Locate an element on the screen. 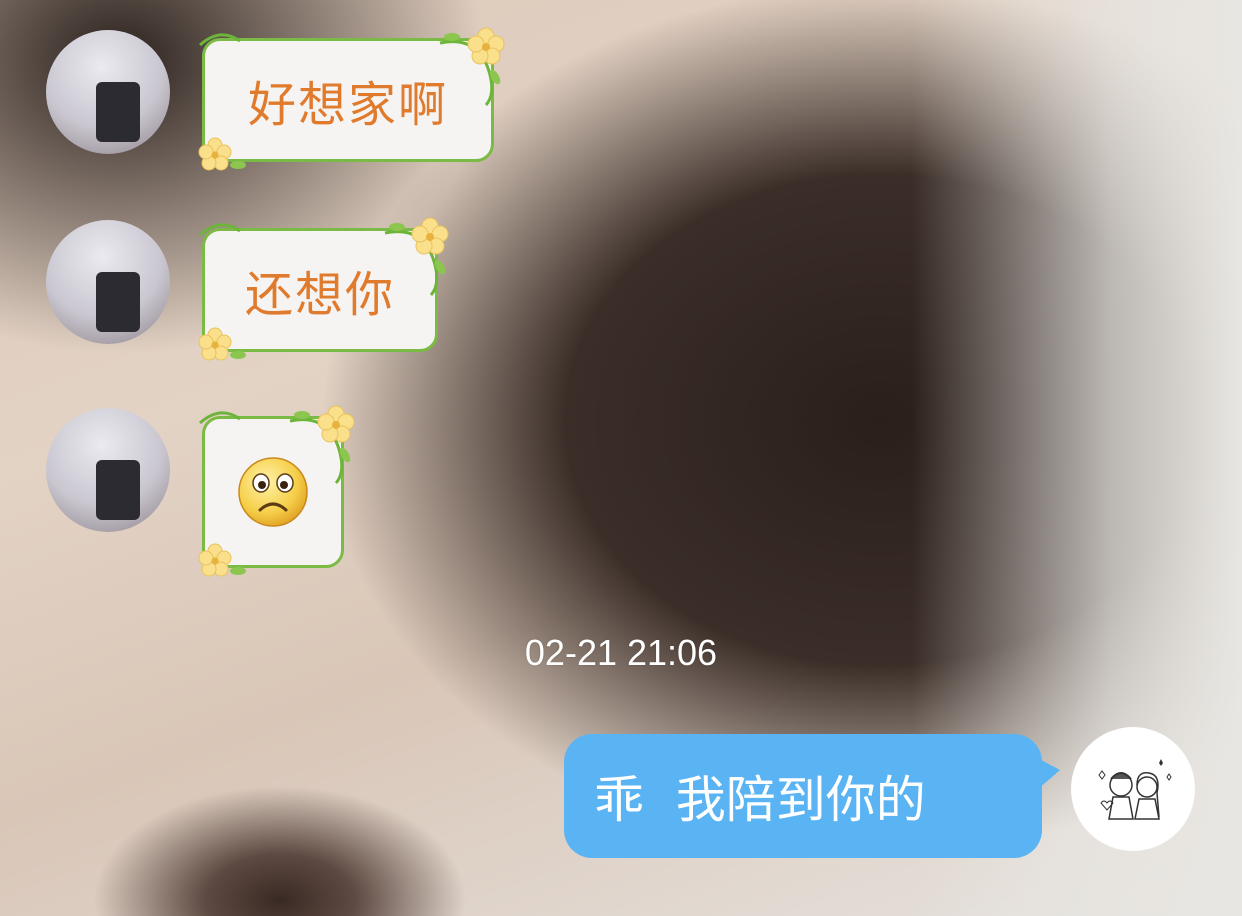 The image size is (1242, 916). bubble-tail is located at coordinates (1043, 774).